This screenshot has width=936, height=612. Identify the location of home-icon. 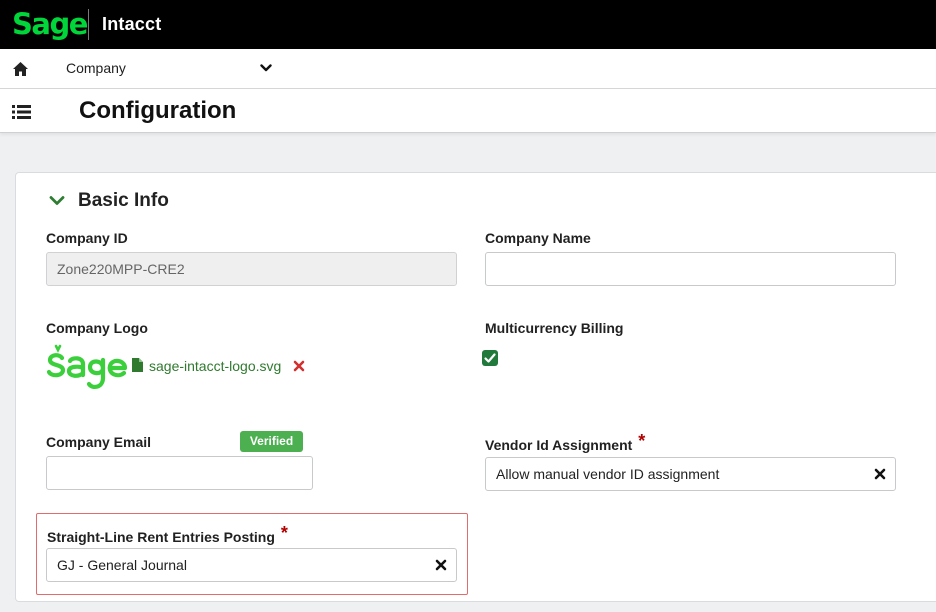
(20, 69).